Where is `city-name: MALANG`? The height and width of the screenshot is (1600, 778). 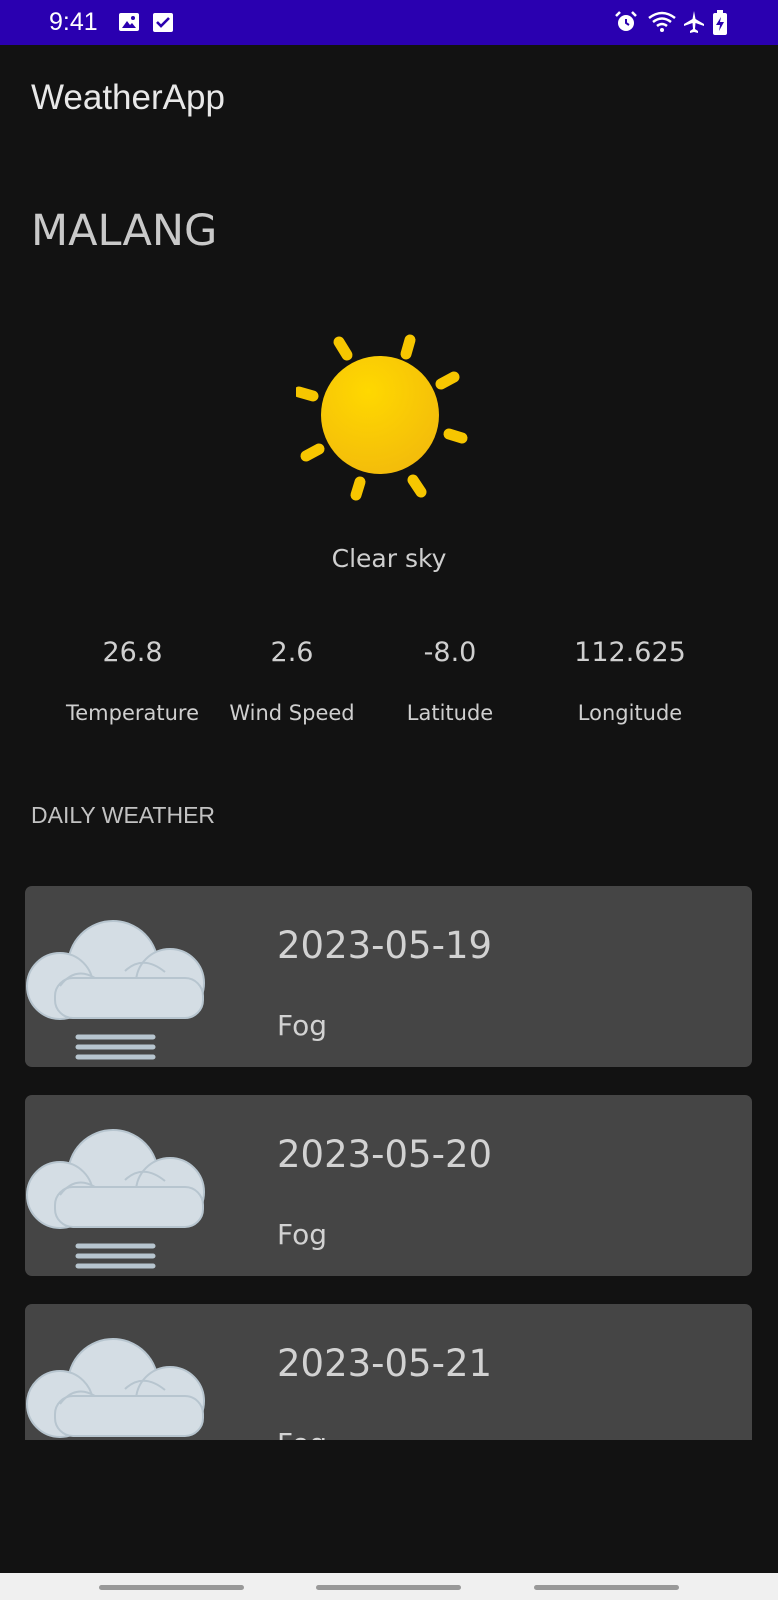 city-name: MALANG is located at coordinates (124, 231).